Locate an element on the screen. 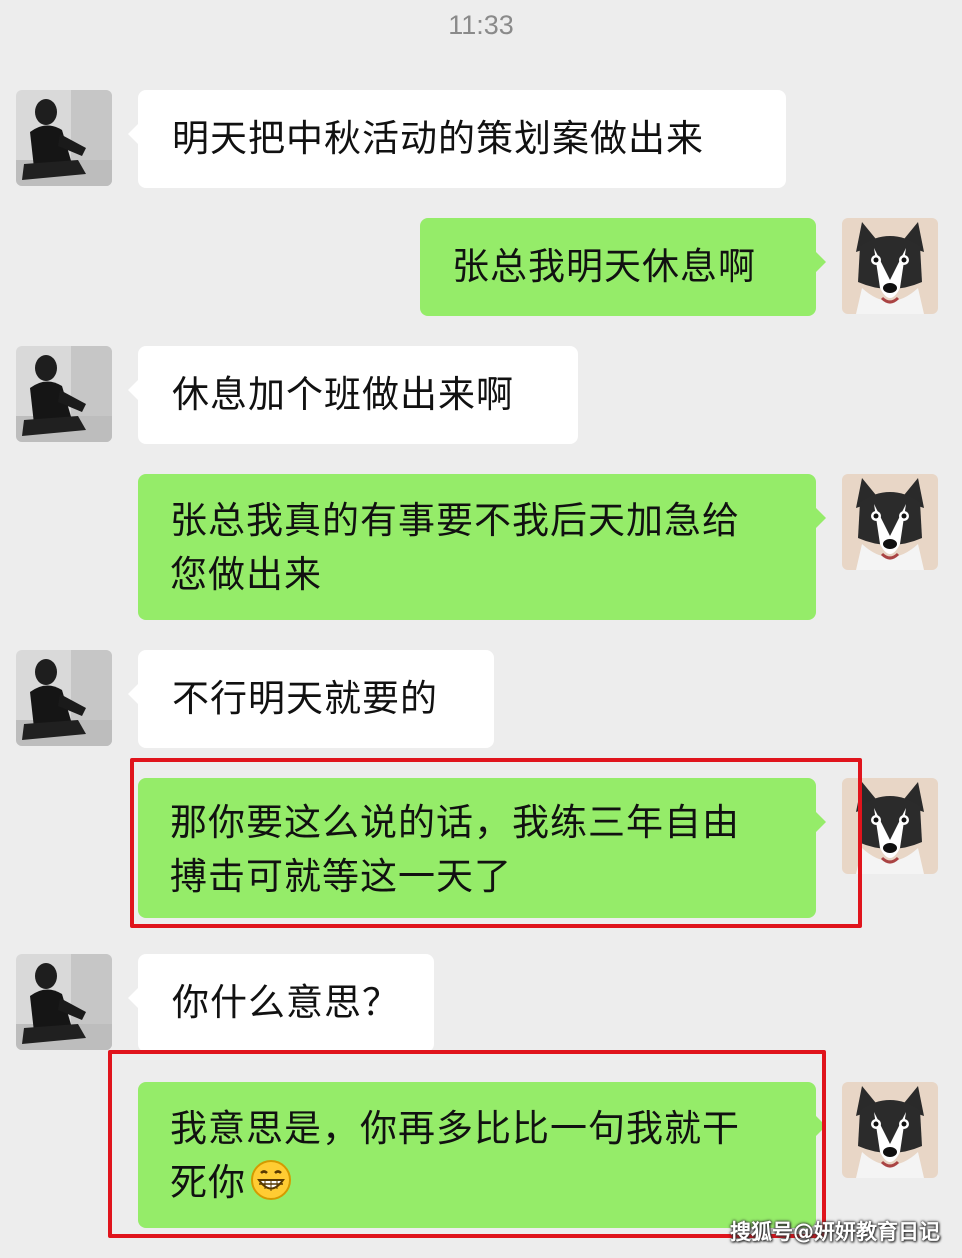 This screenshot has width=962, height=1258. message-bubble-sent: 张总我明天休息啊 is located at coordinates (623, 267).